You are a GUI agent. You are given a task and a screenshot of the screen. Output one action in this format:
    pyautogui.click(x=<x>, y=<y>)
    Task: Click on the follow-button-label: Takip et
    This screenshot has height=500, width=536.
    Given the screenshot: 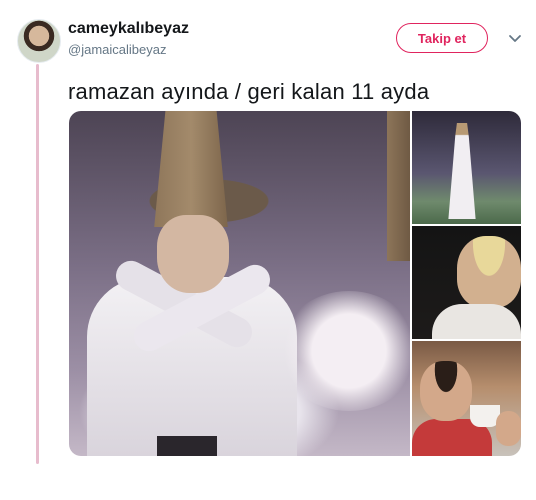 What is the action you would take?
    pyautogui.click(x=442, y=38)
    